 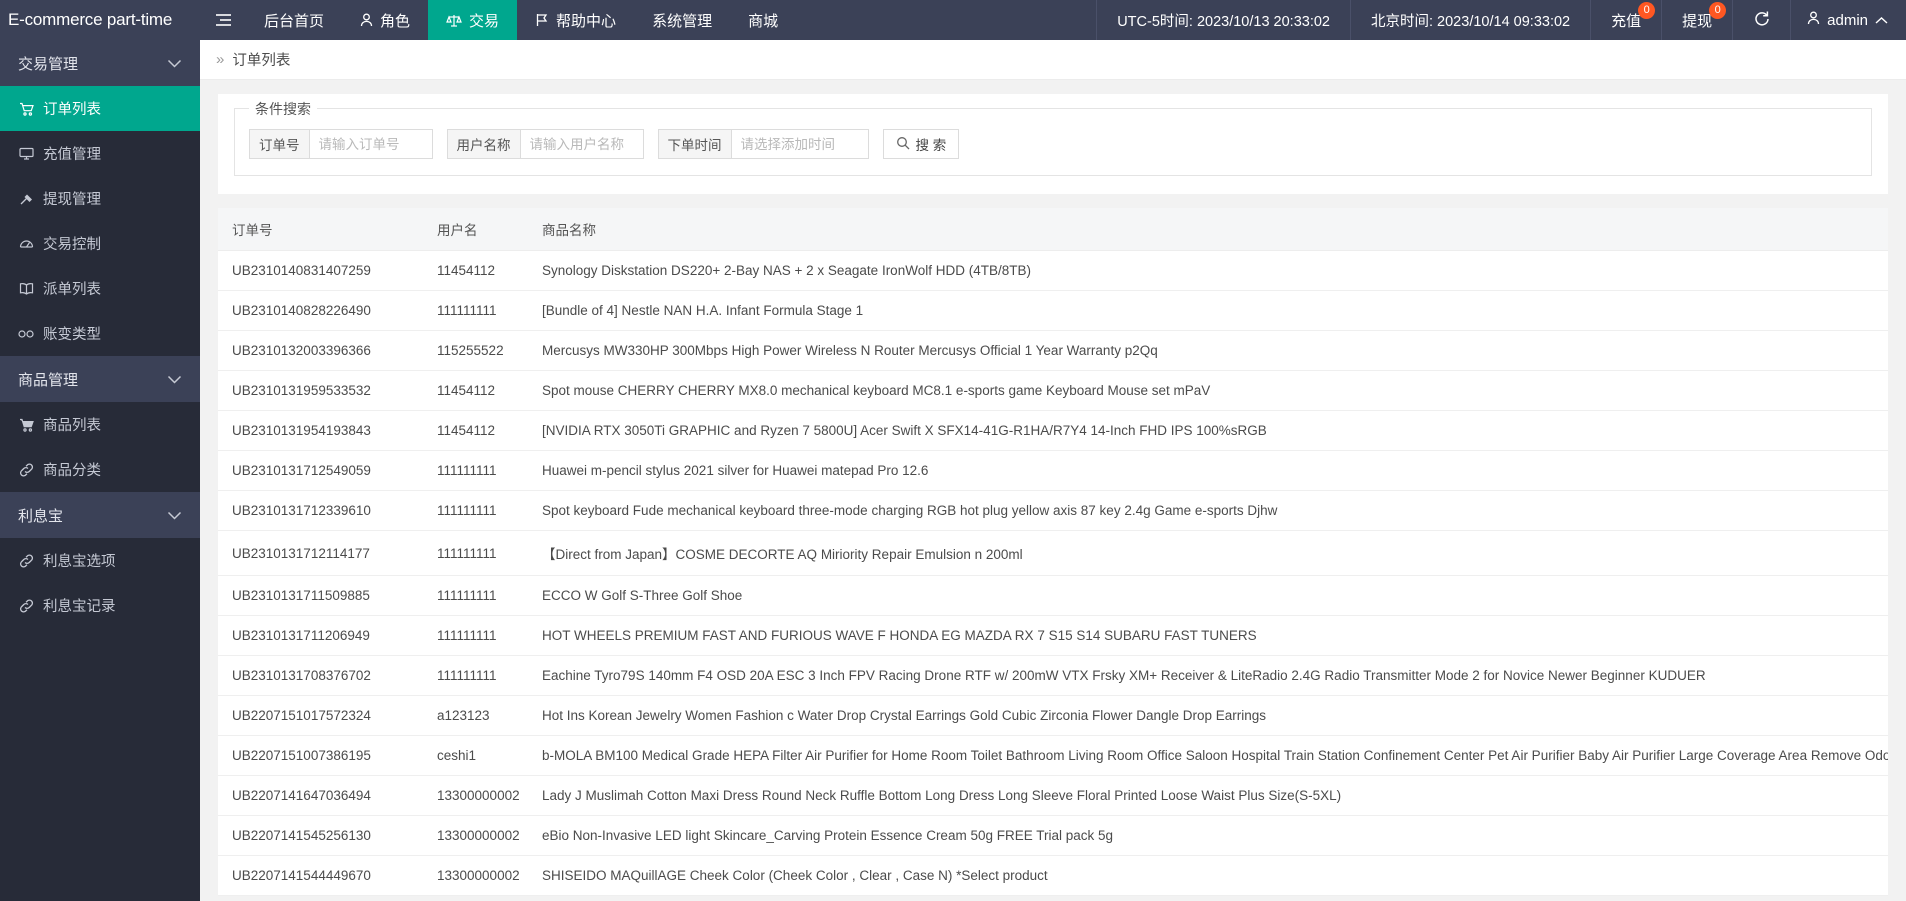 I want to click on user-name-group: 用户名称, so click(x=545, y=144).